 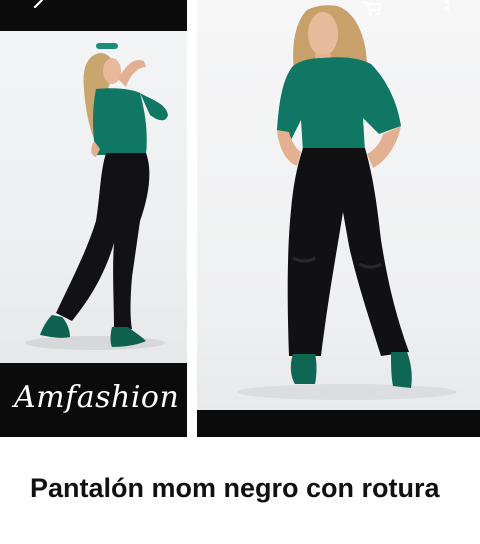 What do you see at coordinates (449, 8) in the screenshot?
I see `more-vertical-icon` at bounding box center [449, 8].